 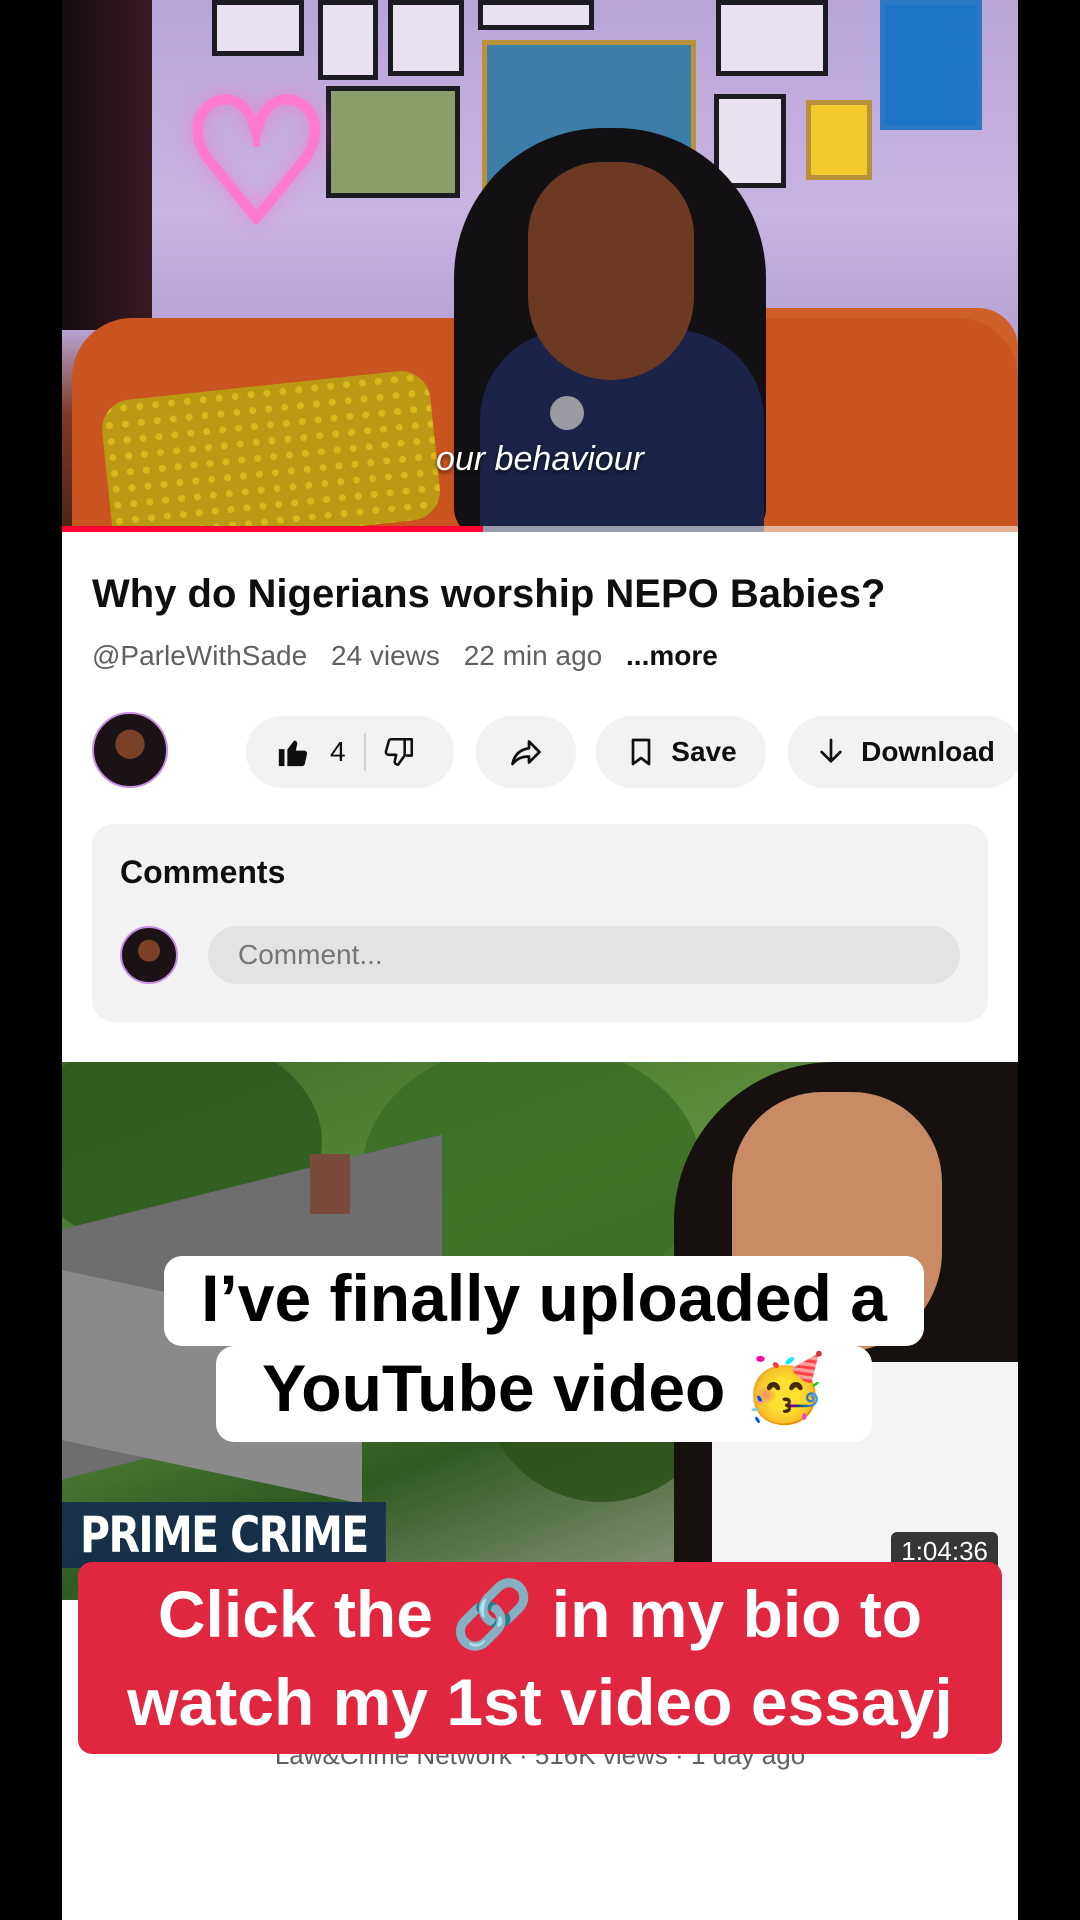 I want to click on neon-heart-icon: ♡, so click(x=256, y=163).